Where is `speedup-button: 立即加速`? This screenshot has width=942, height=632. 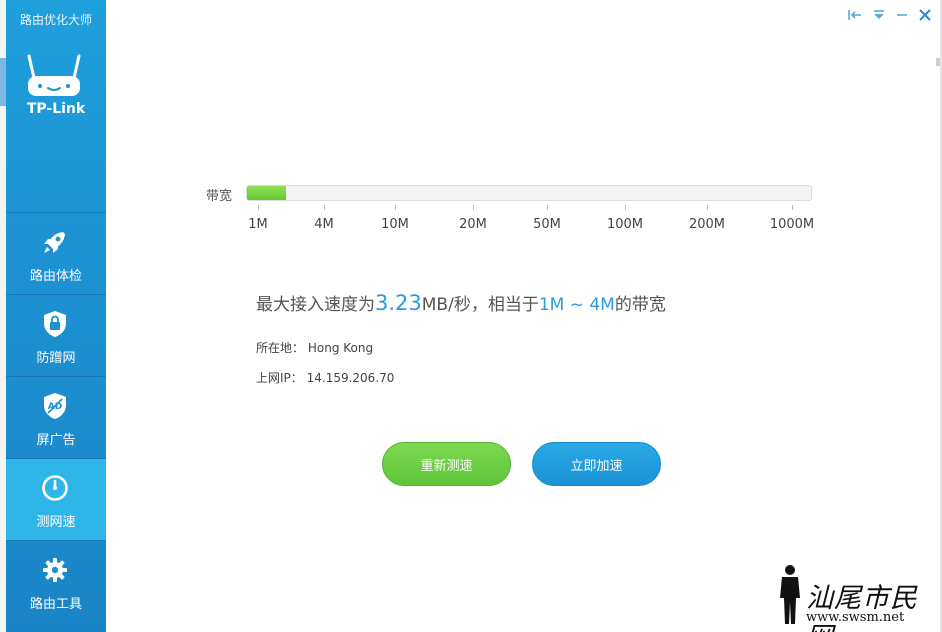
speedup-button: 立即加速 is located at coordinates (596, 464).